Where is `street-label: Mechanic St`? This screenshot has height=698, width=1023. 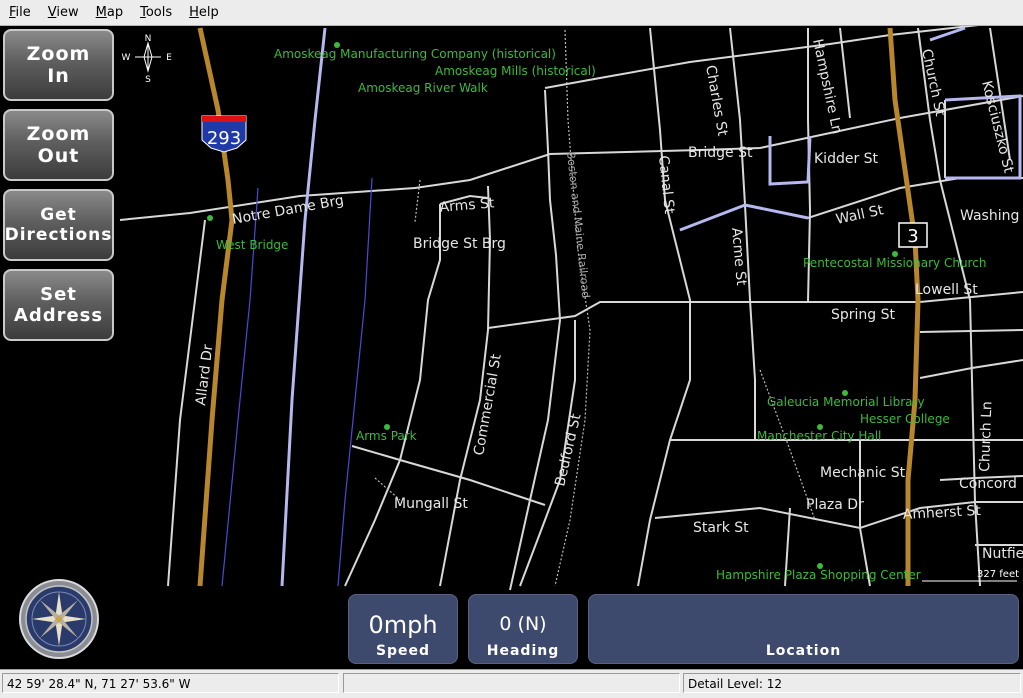
street-label: Mechanic St is located at coordinates (863, 473).